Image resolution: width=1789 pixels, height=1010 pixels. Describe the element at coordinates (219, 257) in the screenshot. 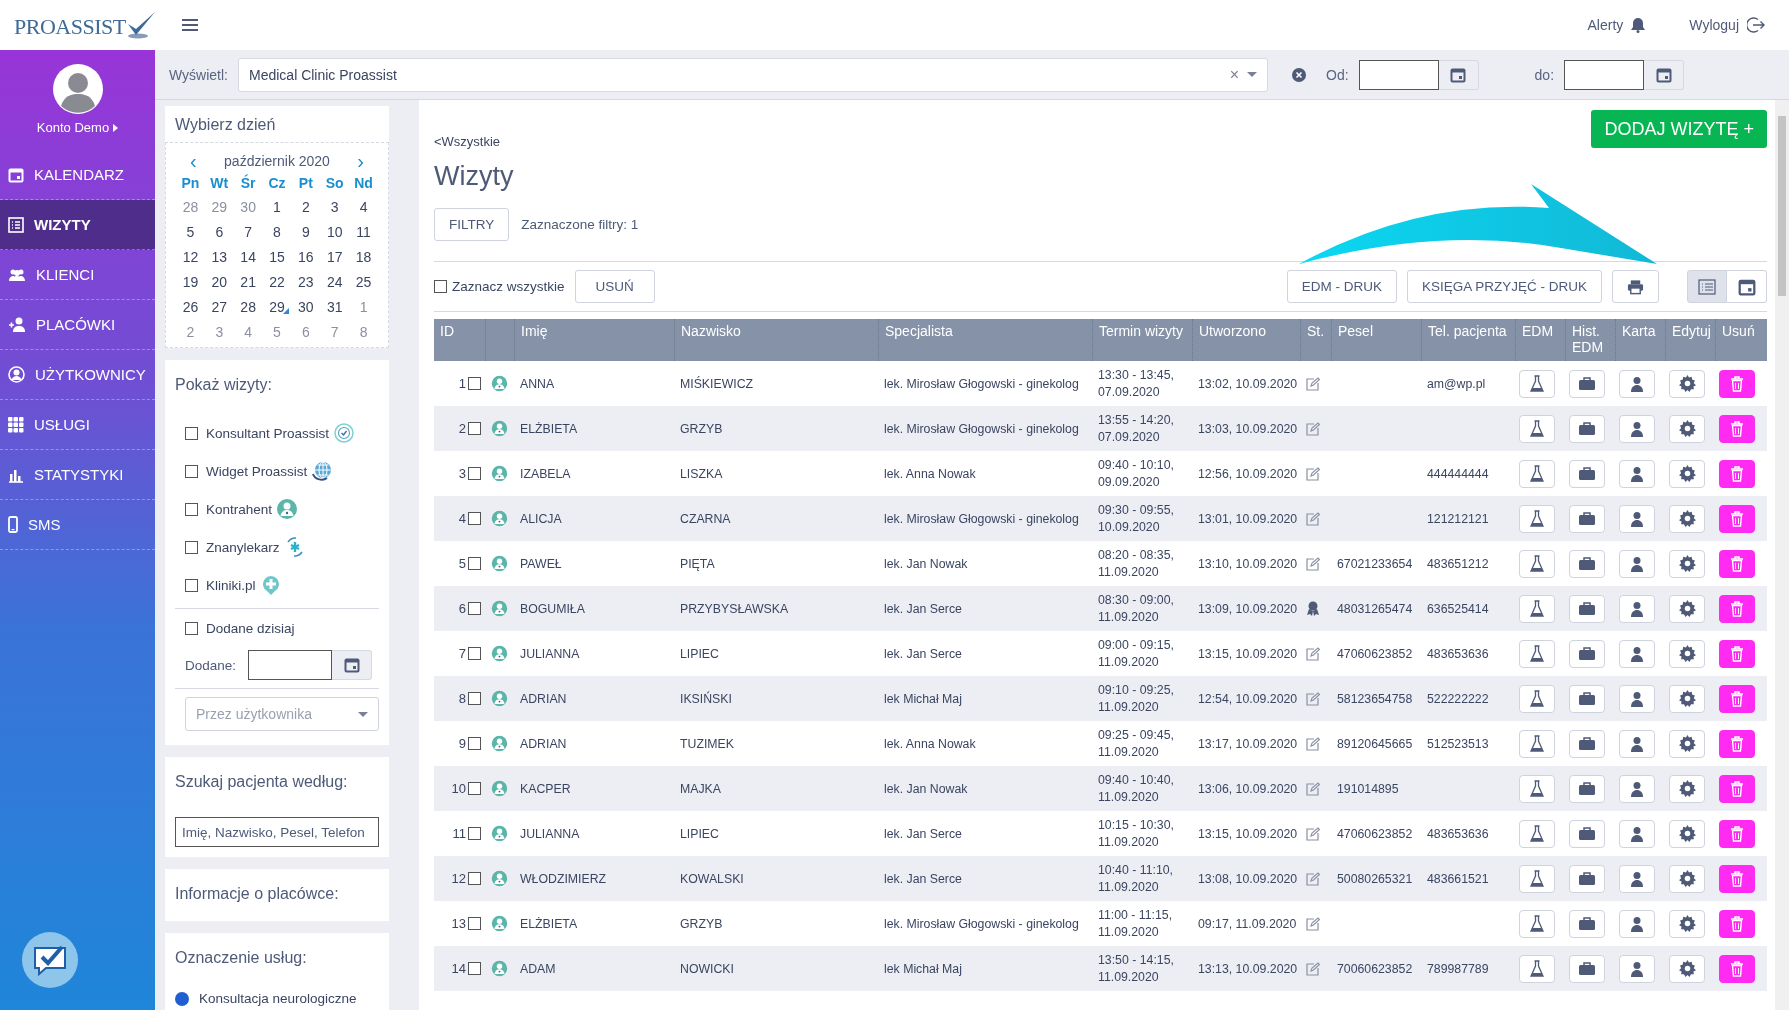

I see `calendar-day: 13` at that location.